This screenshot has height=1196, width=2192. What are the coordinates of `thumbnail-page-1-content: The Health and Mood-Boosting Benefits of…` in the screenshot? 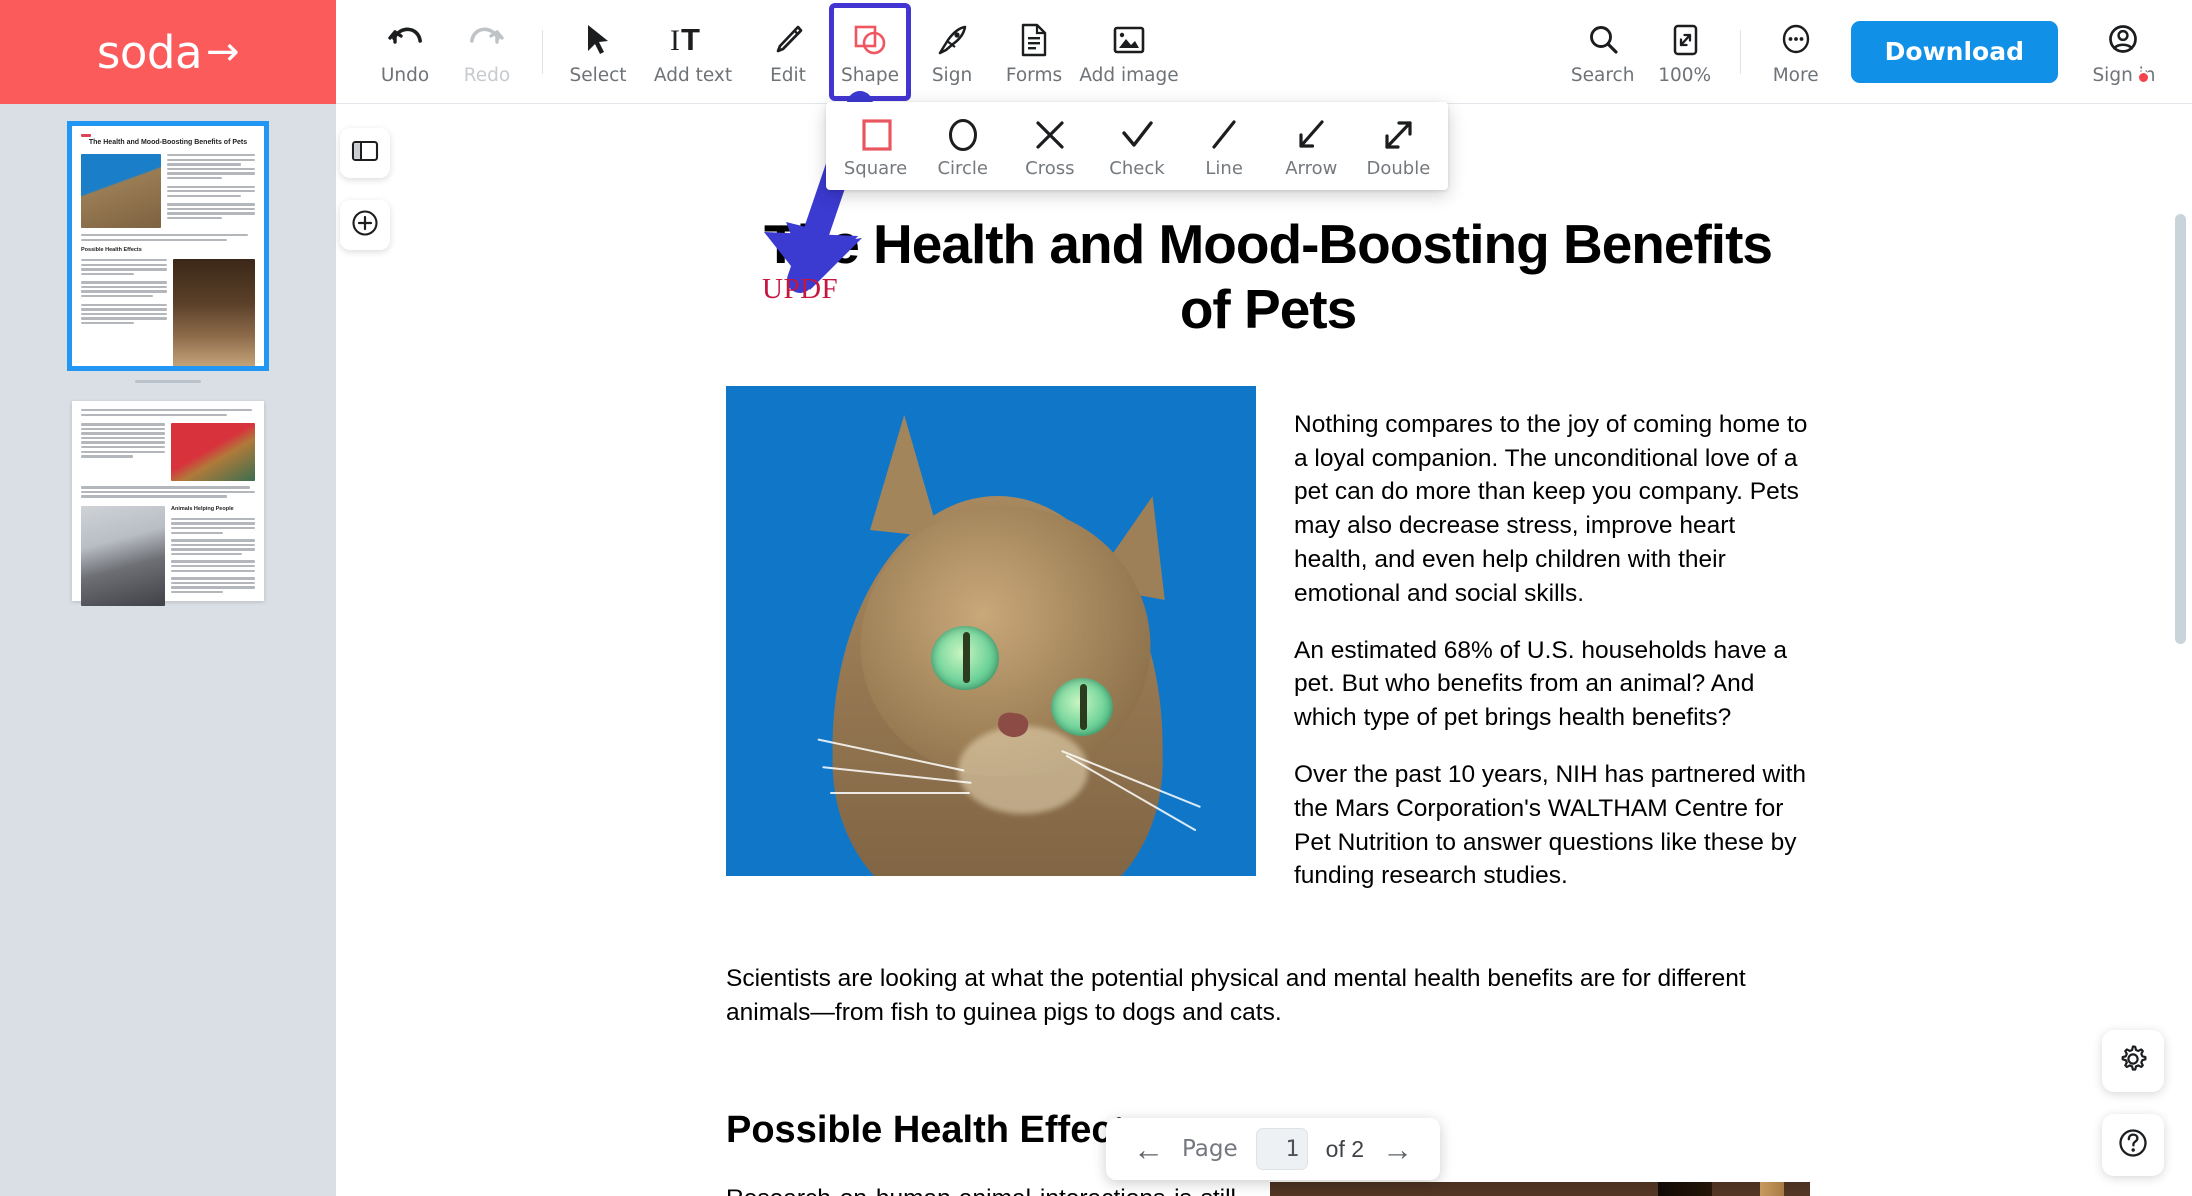 It's located at (168, 251).